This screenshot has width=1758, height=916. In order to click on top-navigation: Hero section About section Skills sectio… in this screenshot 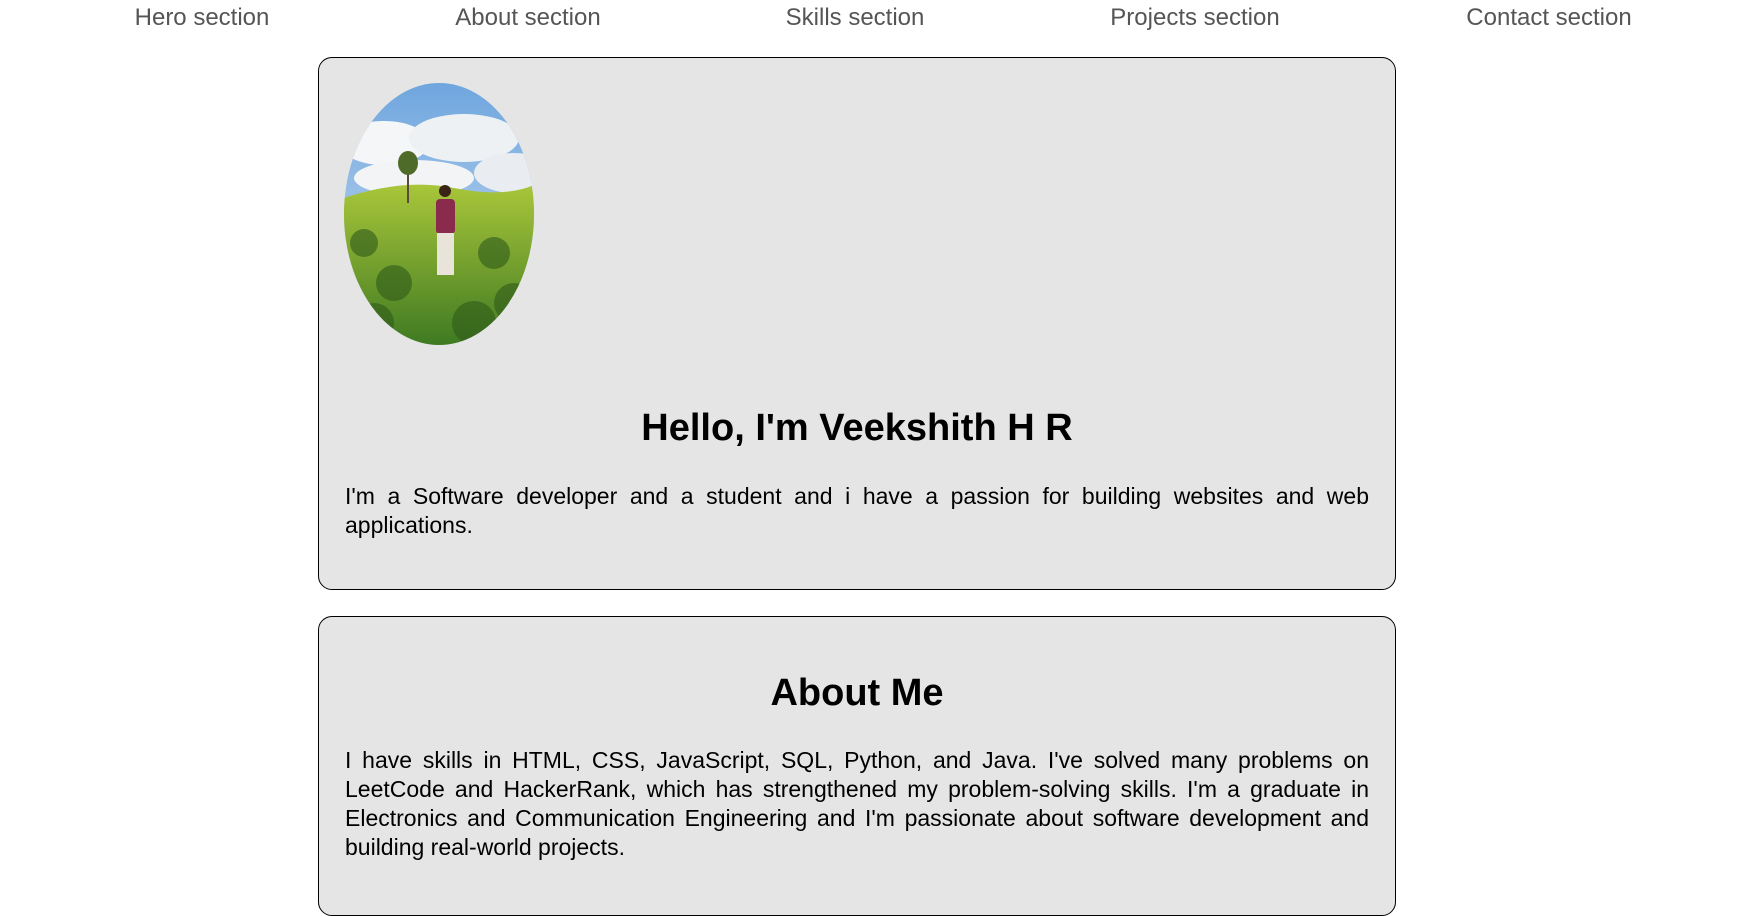, I will do `click(879, 20)`.